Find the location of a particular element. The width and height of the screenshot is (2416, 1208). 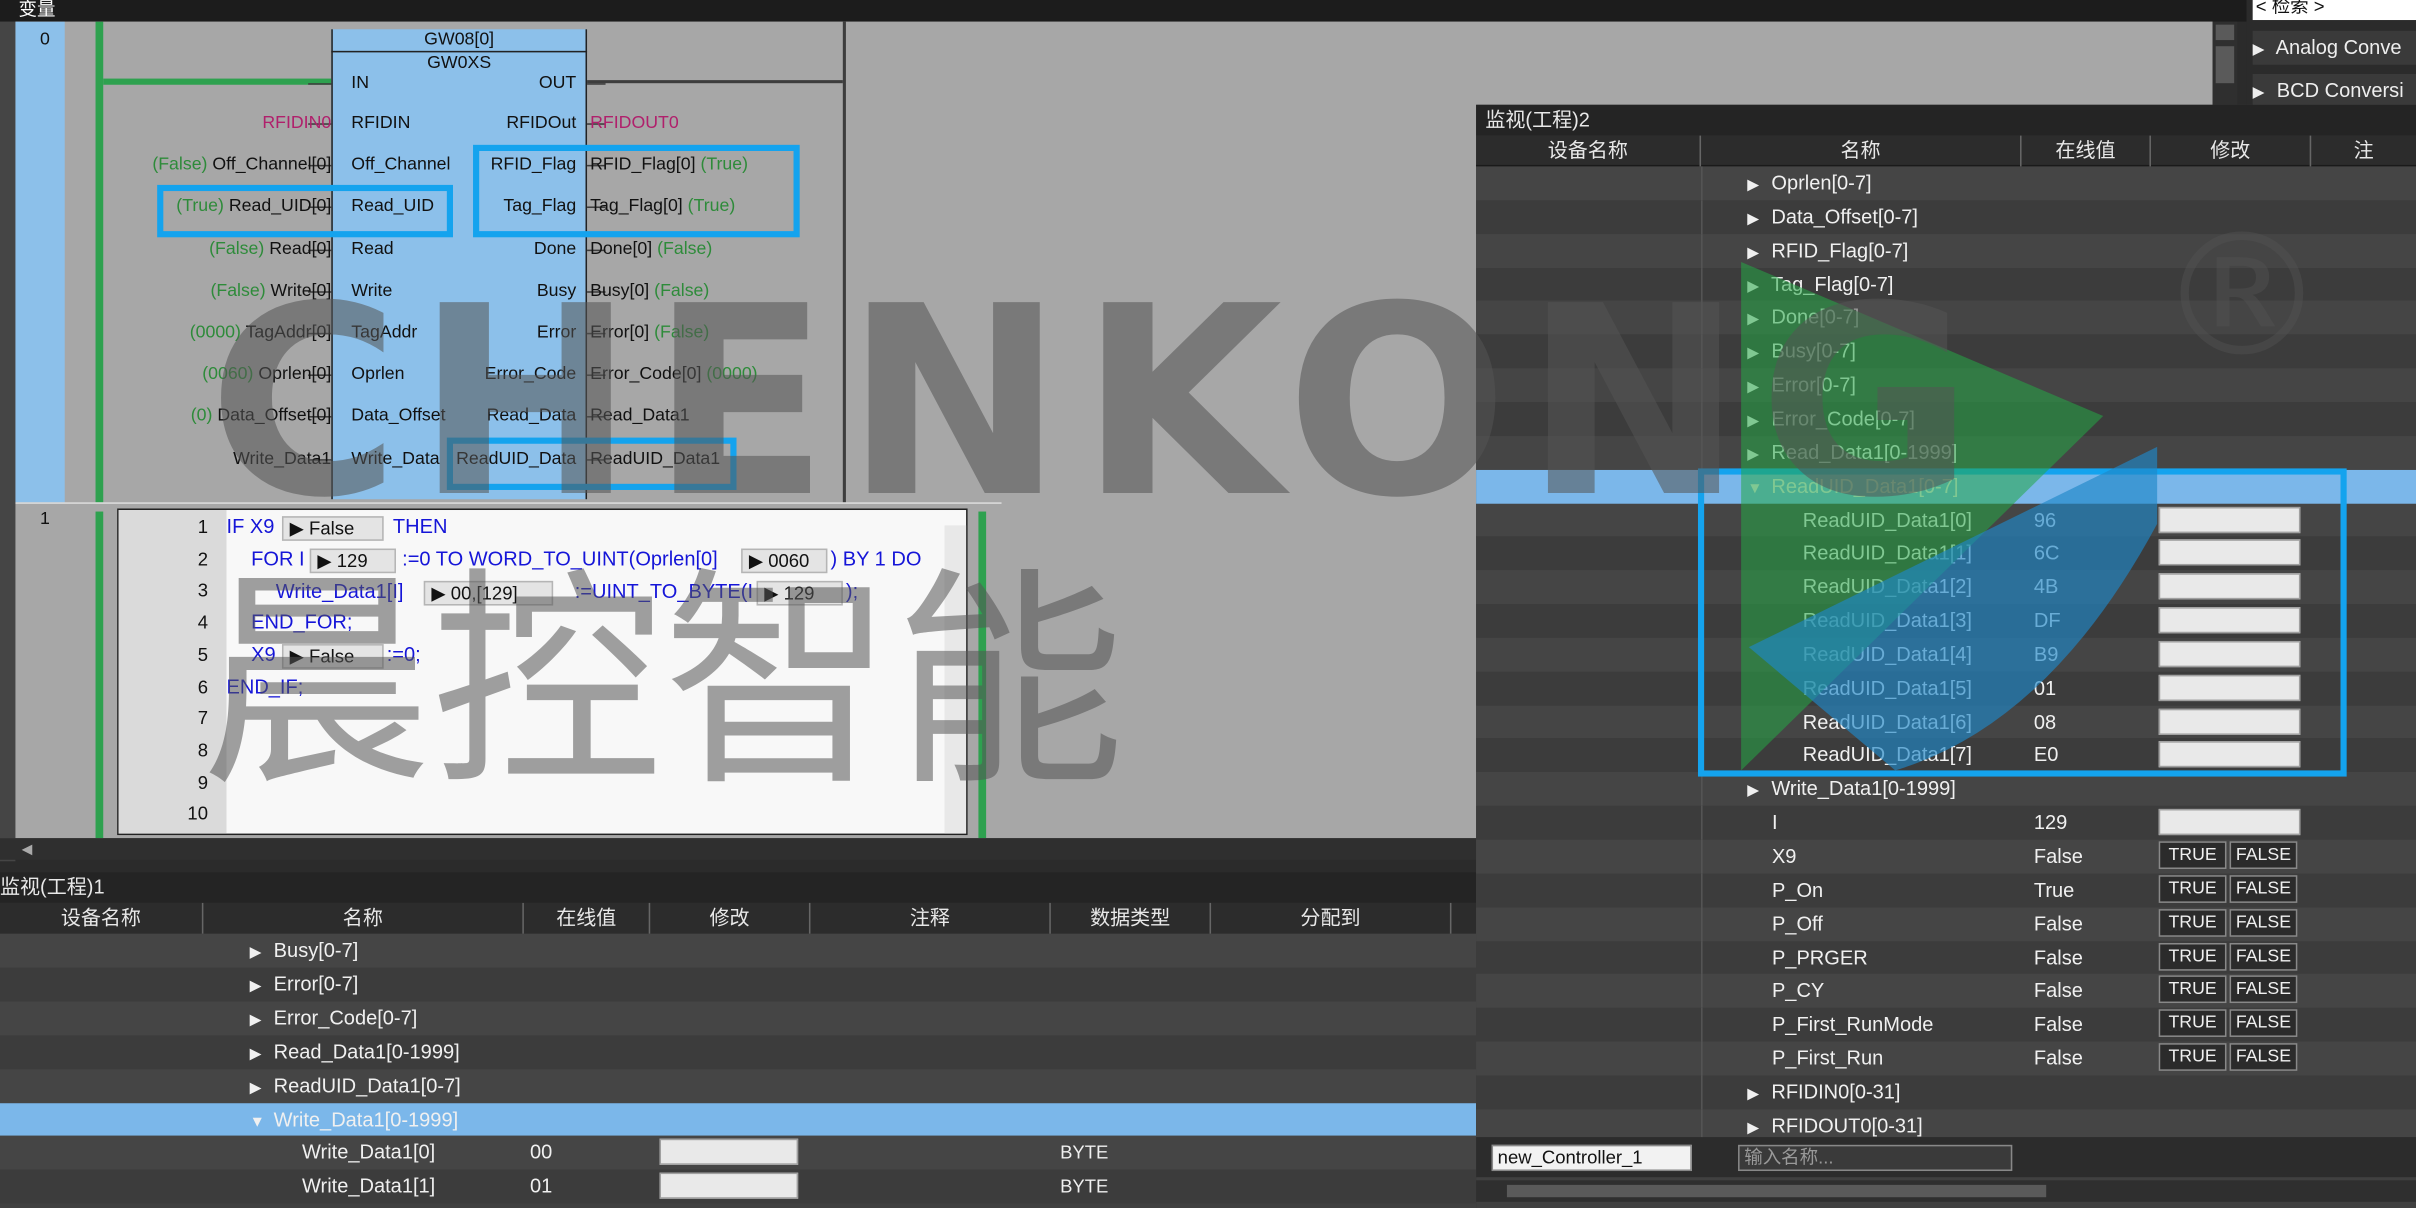

watch1-row: ▶ Read_Data1[0-1999] is located at coordinates (738, 1053).